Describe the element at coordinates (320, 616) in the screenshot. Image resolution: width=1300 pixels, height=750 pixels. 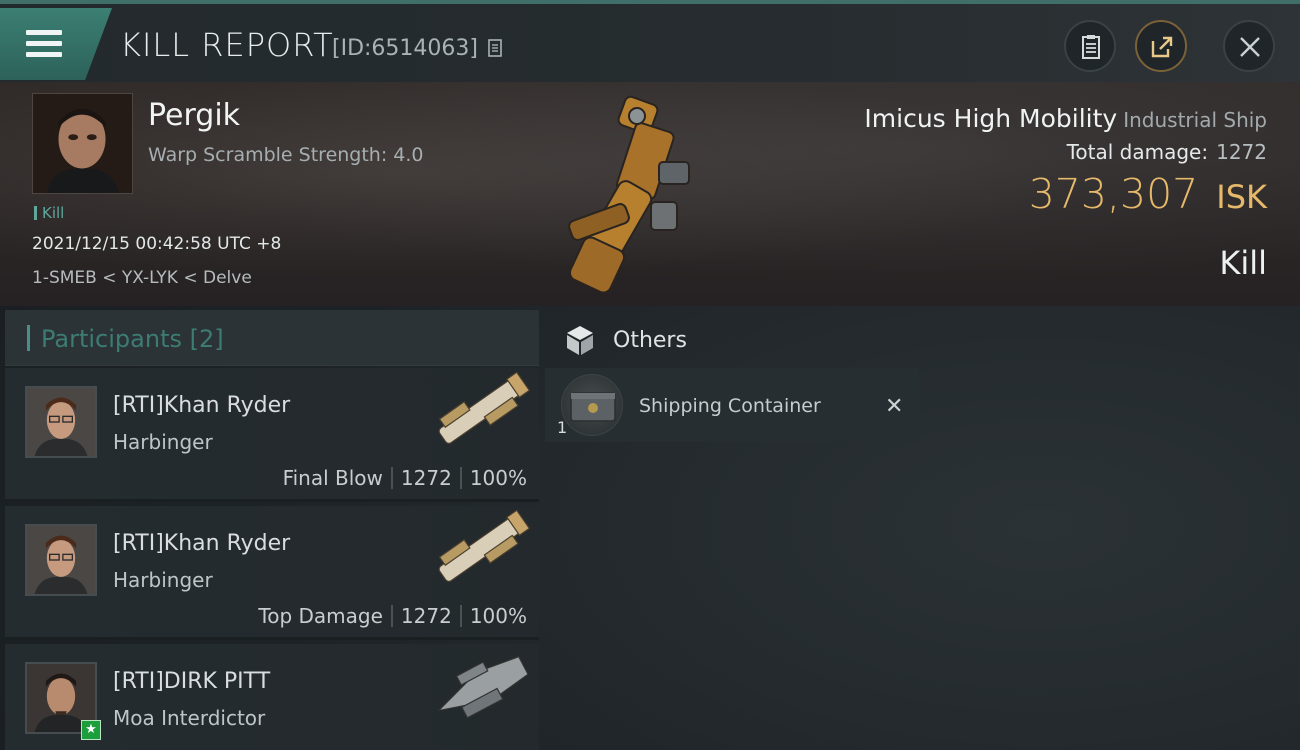
I see `participant-role: Top Damage` at that location.